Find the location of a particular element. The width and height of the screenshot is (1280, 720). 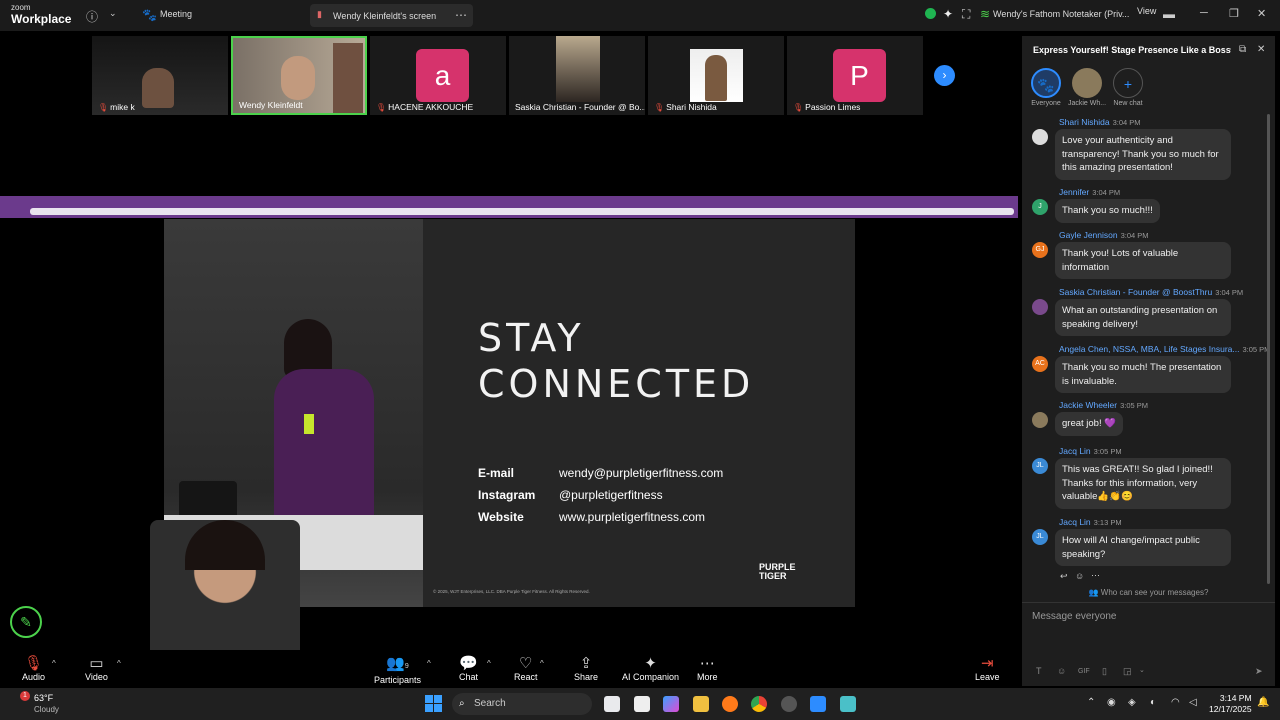

emoji-icon: ☺ is located at coordinates (1061, 671).